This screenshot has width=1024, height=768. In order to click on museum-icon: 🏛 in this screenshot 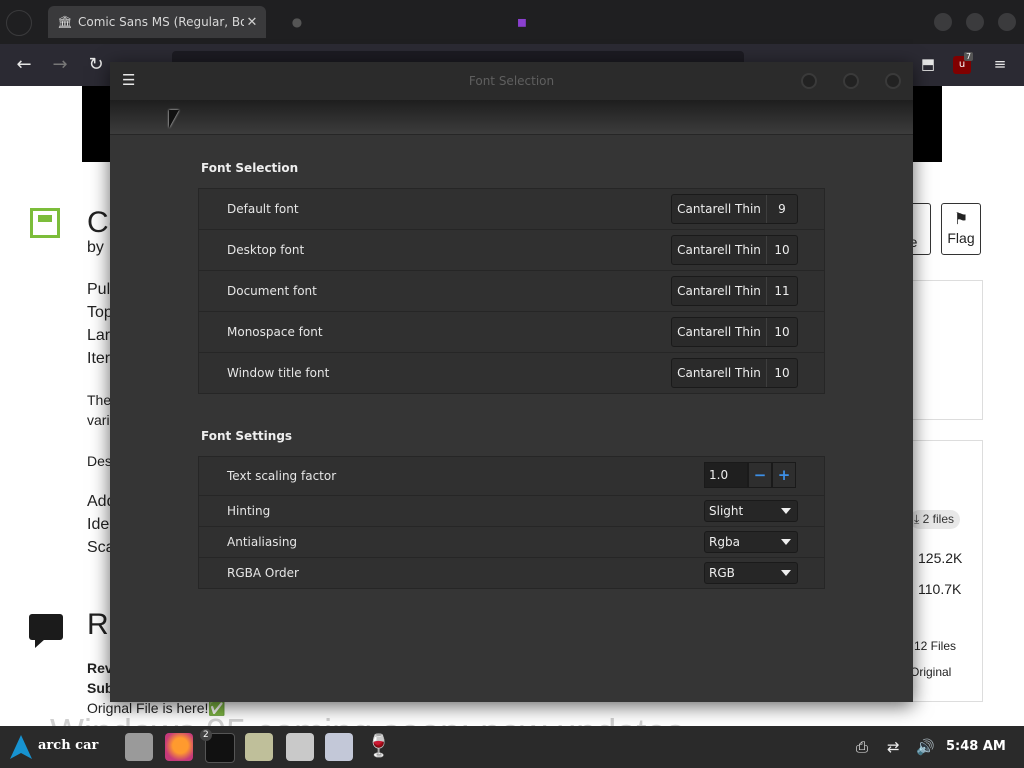, I will do `click(65, 22)`.